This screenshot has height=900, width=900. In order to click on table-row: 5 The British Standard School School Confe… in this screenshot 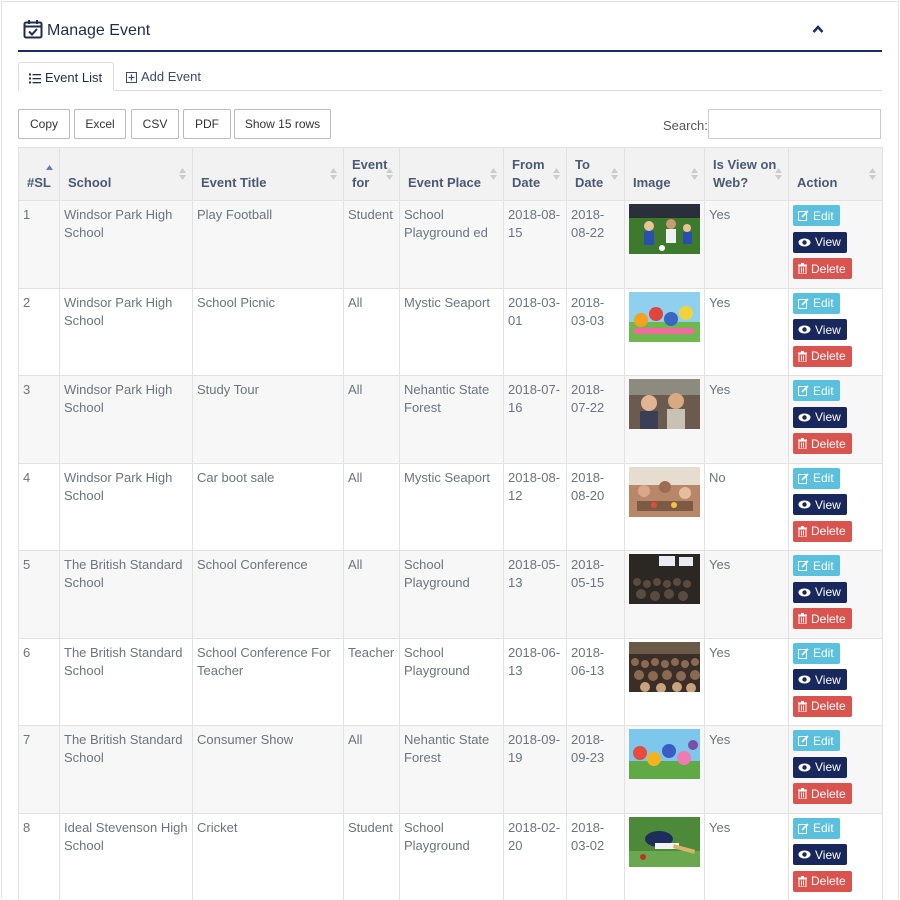, I will do `click(450, 594)`.